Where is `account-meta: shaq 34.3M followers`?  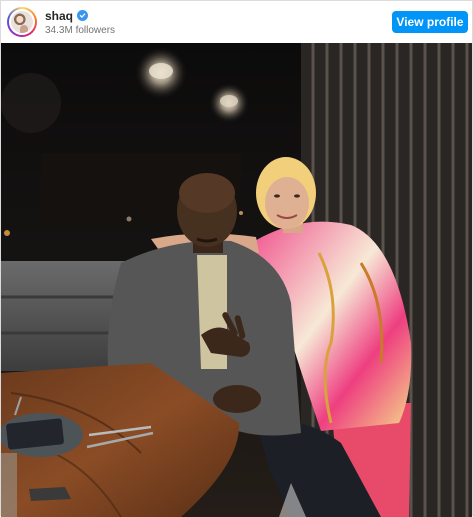
account-meta: shaq 34.3M followers is located at coordinates (80, 22).